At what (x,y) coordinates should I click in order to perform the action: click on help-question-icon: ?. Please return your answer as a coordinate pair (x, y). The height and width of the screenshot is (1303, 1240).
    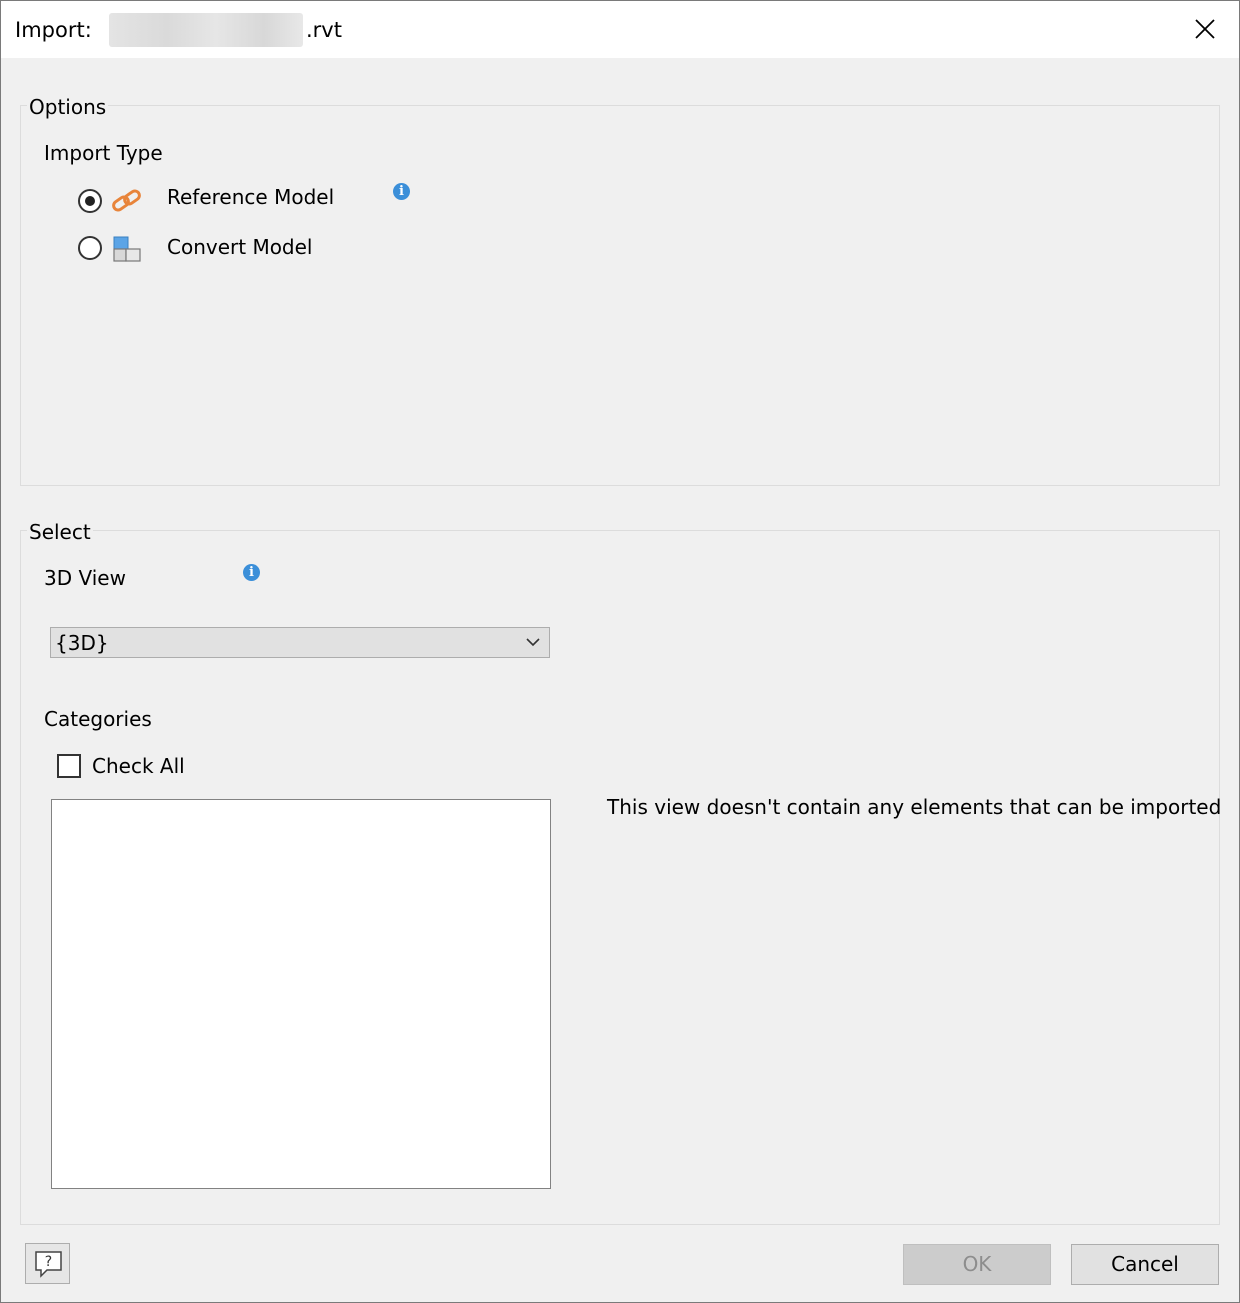
    Looking at the image, I should click on (48, 1264).